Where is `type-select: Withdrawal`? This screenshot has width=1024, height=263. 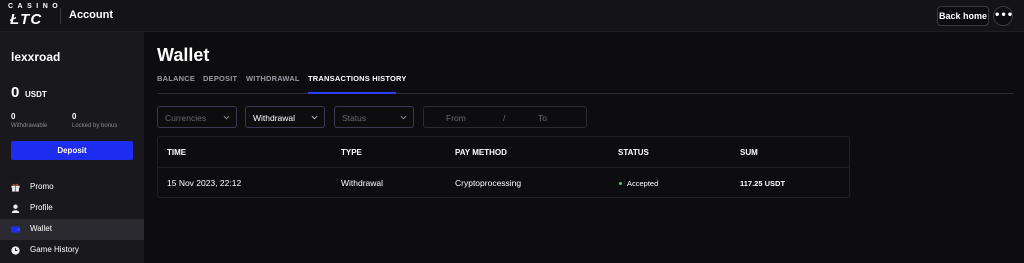 type-select: Withdrawal is located at coordinates (285, 117).